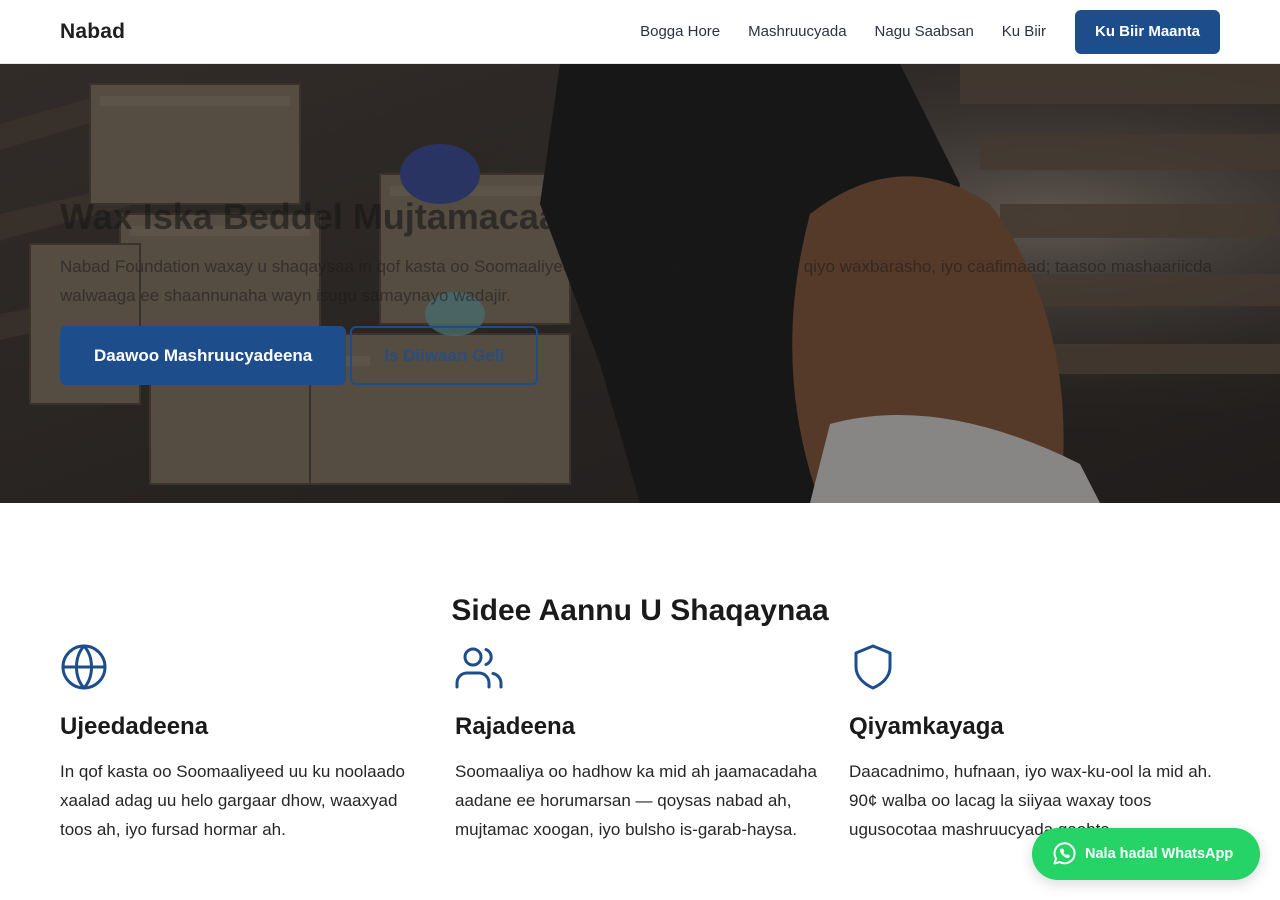 This screenshot has width=1280, height=900. I want to click on nav-link-home: Bogga Hore, so click(680, 31).